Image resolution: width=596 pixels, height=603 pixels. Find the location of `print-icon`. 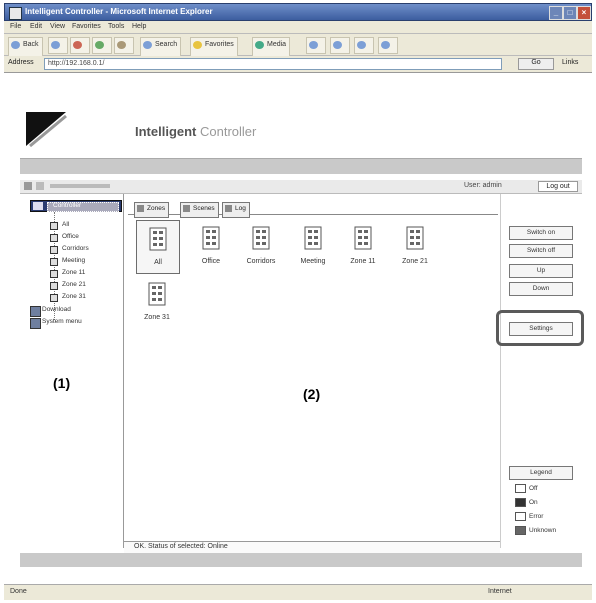

print-icon is located at coordinates (361, 45).